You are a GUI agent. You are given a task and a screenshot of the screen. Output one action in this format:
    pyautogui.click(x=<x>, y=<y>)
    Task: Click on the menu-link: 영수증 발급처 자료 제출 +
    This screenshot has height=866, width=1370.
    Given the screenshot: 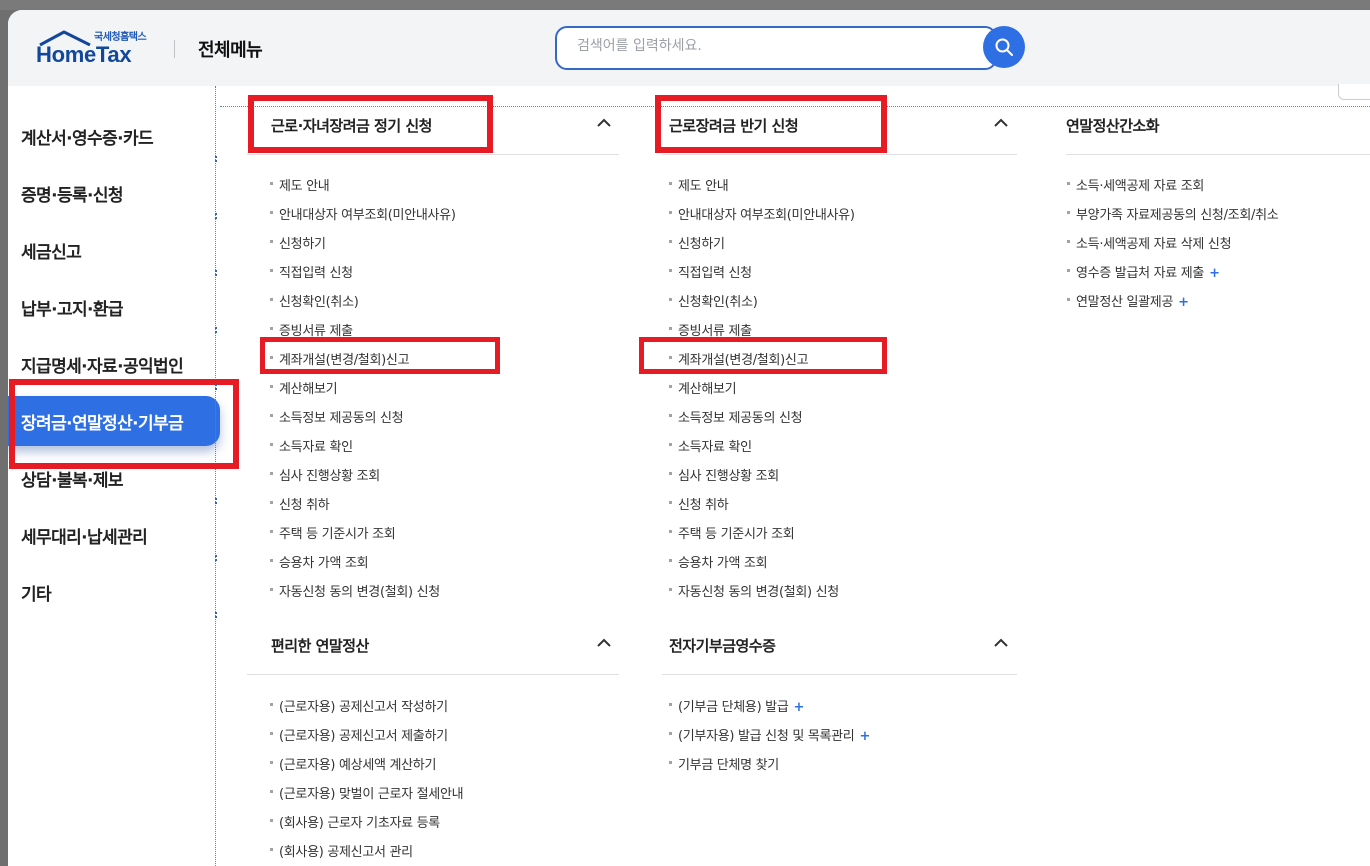 What is the action you would take?
    pyautogui.click(x=1143, y=271)
    